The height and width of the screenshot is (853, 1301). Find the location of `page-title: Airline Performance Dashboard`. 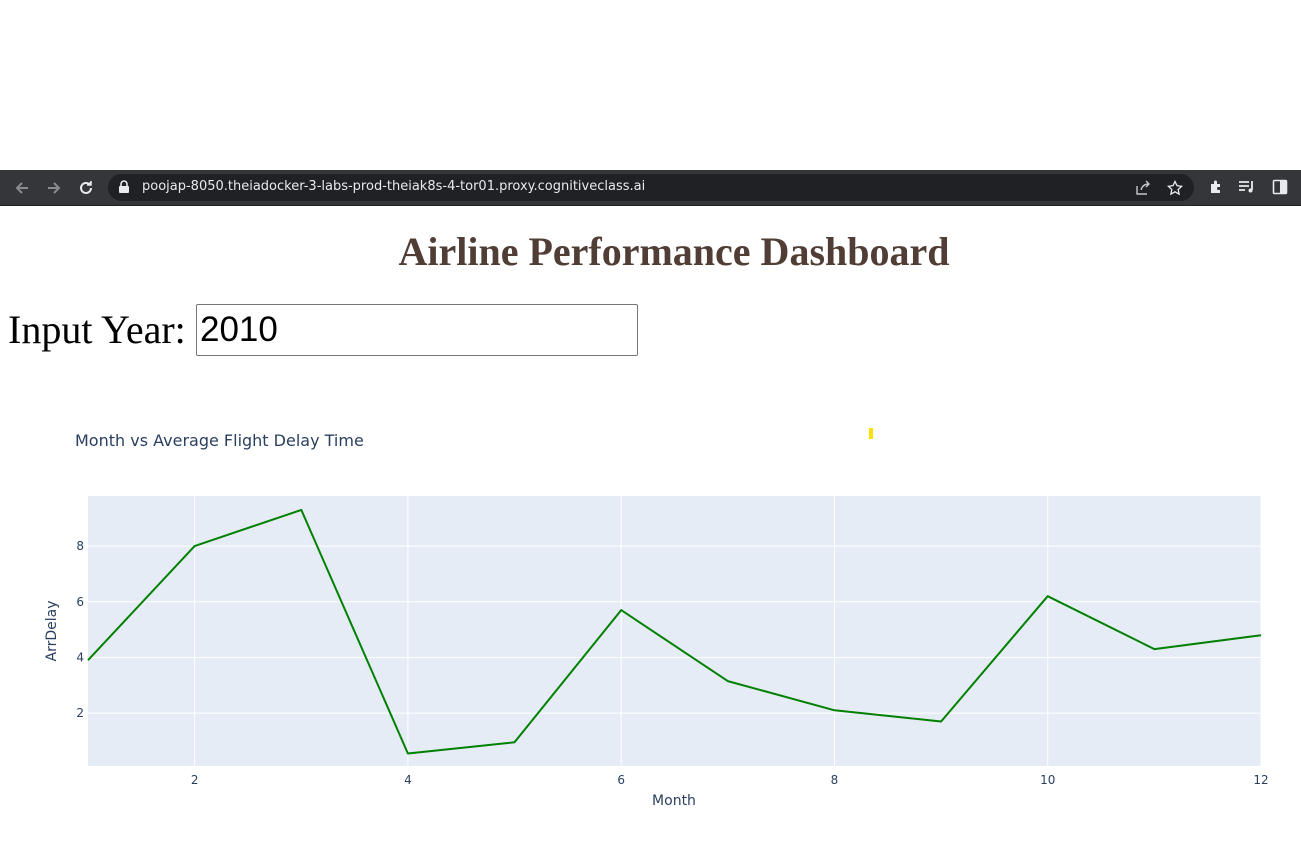

page-title: Airline Performance Dashboard is located at coordinates (674, 251).